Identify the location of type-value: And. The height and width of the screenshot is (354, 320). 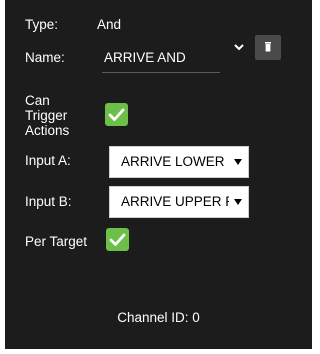
(109, 24).